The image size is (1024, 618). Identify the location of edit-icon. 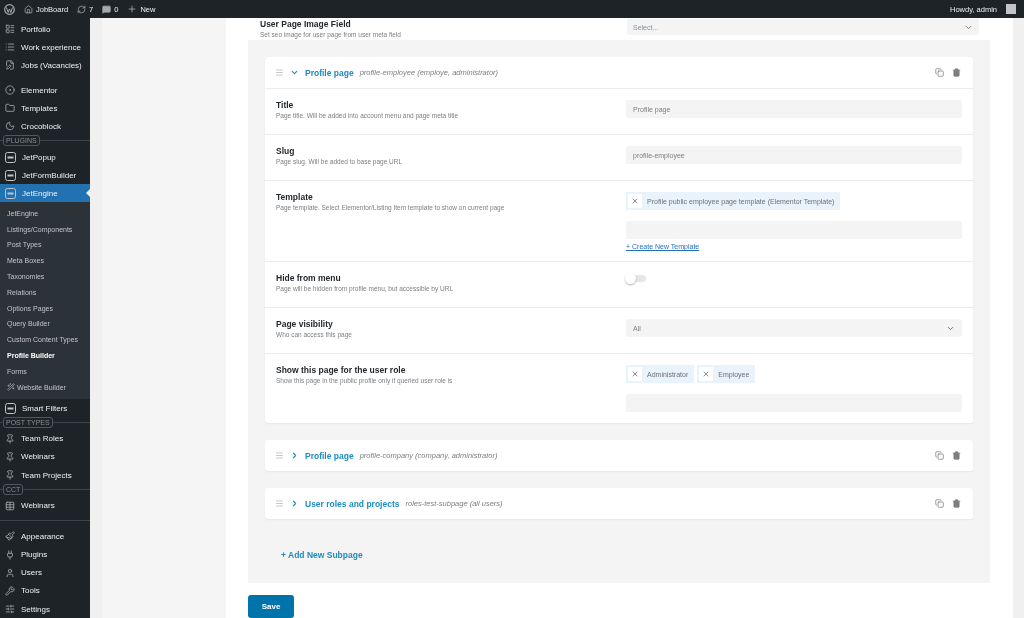
(10, 65).